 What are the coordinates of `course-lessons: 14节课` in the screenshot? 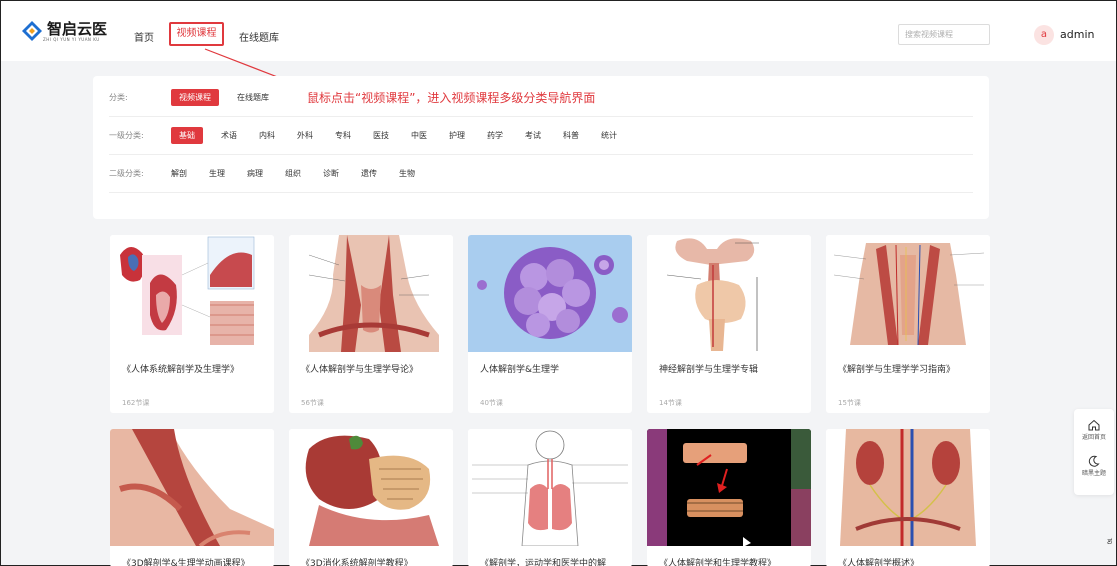 It's located at (670, 403).